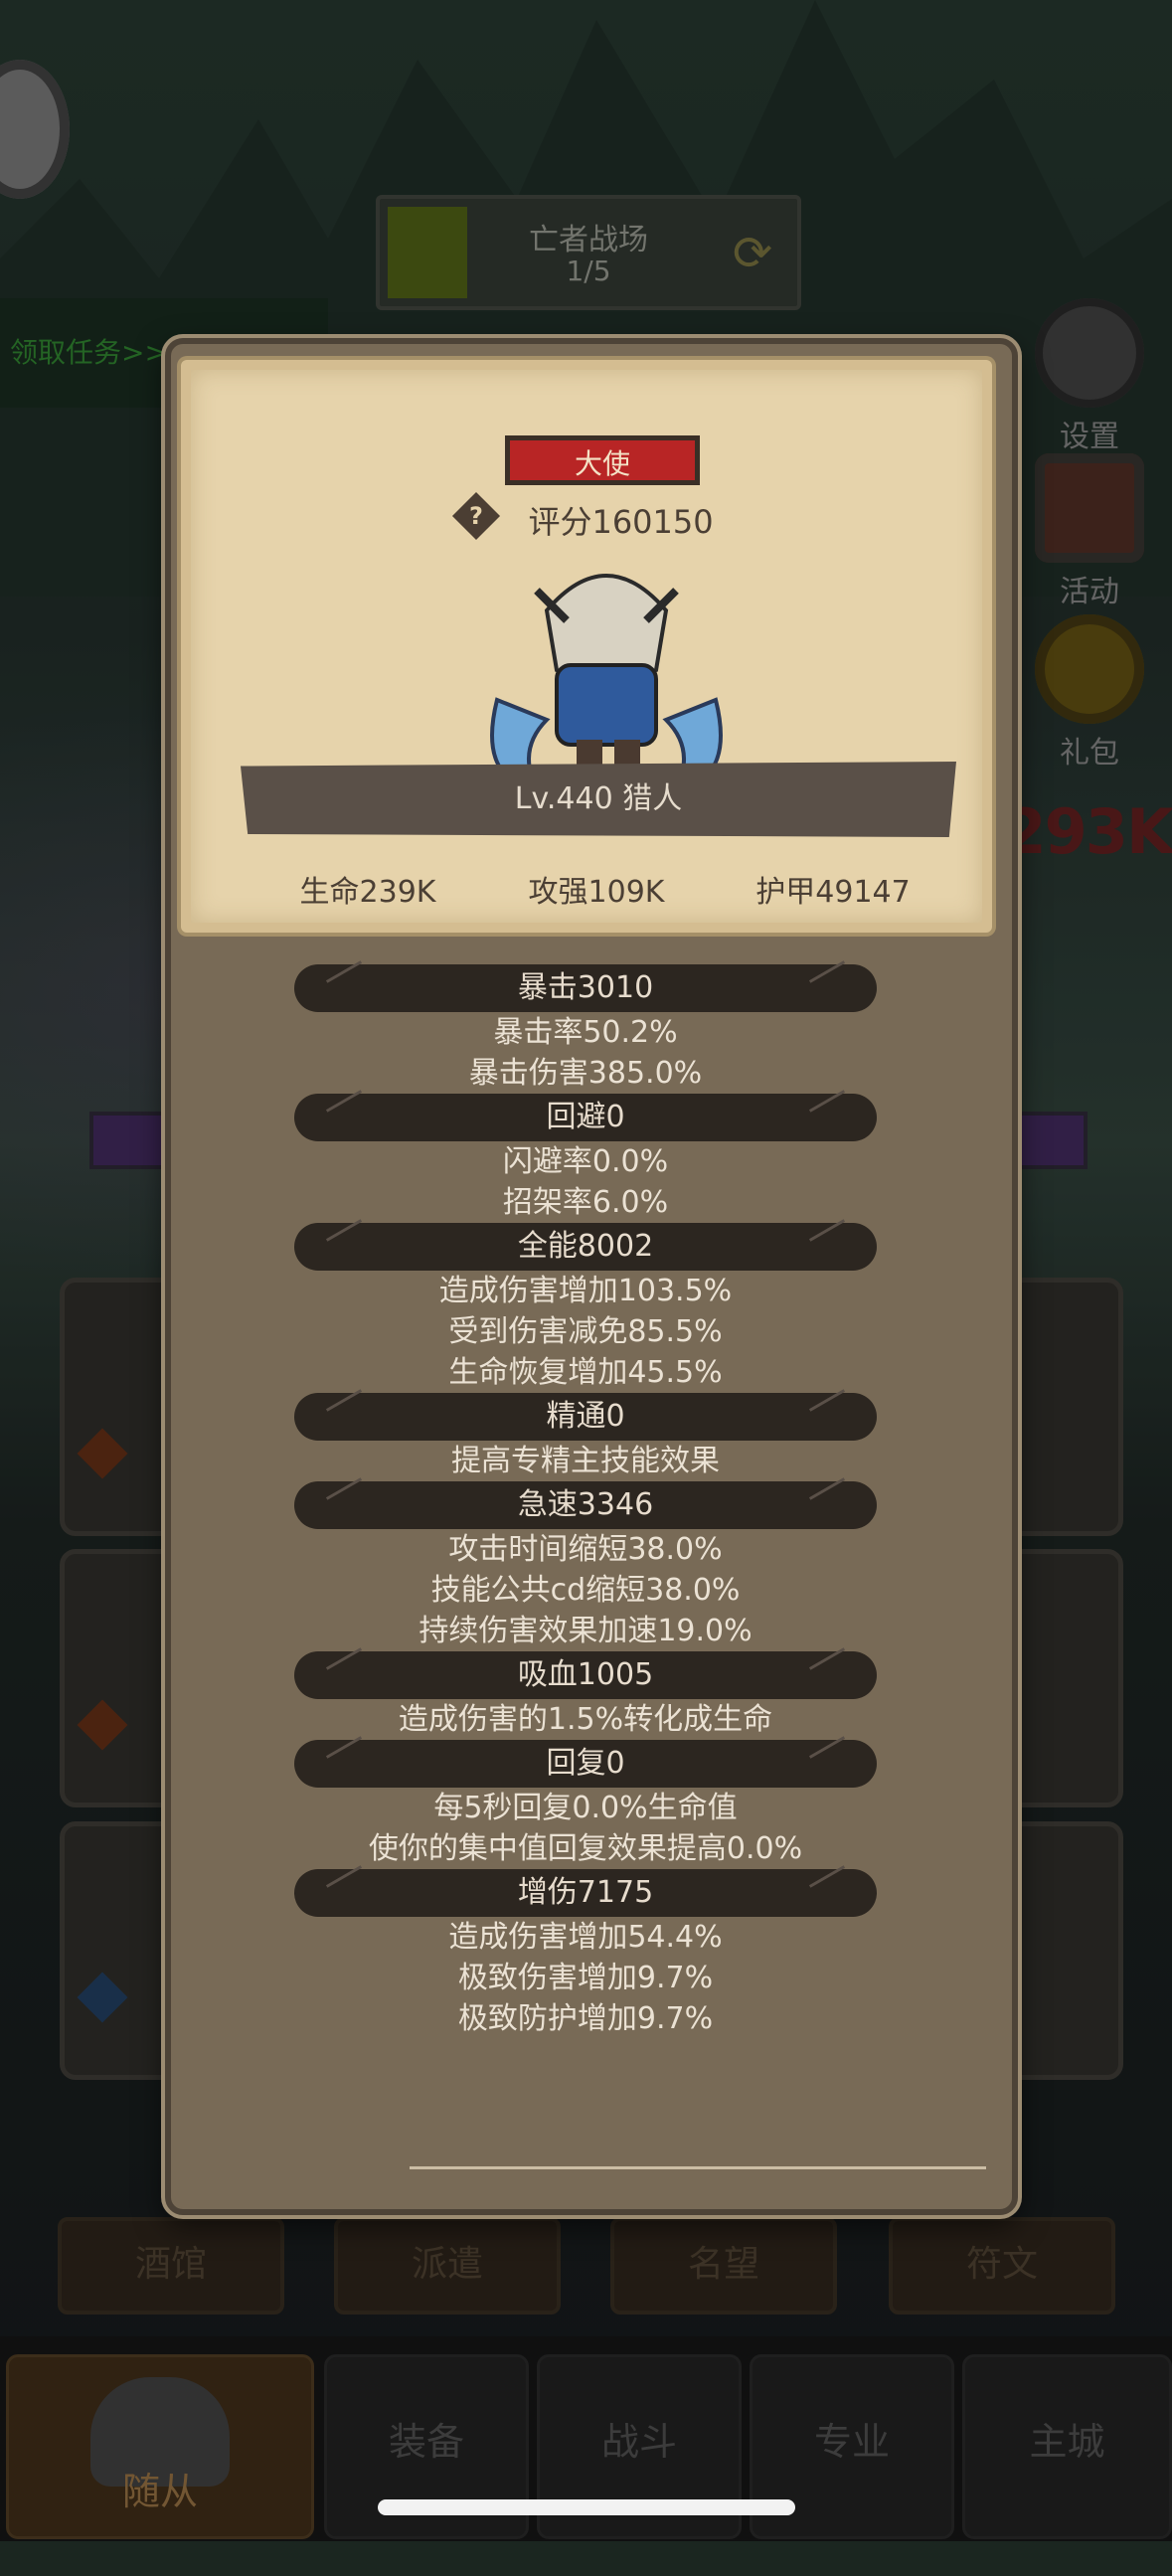  Describe the element at coordinates (585, 1893) in the screenshot. I see `attribute-group-title: 增伤7175` at that location.